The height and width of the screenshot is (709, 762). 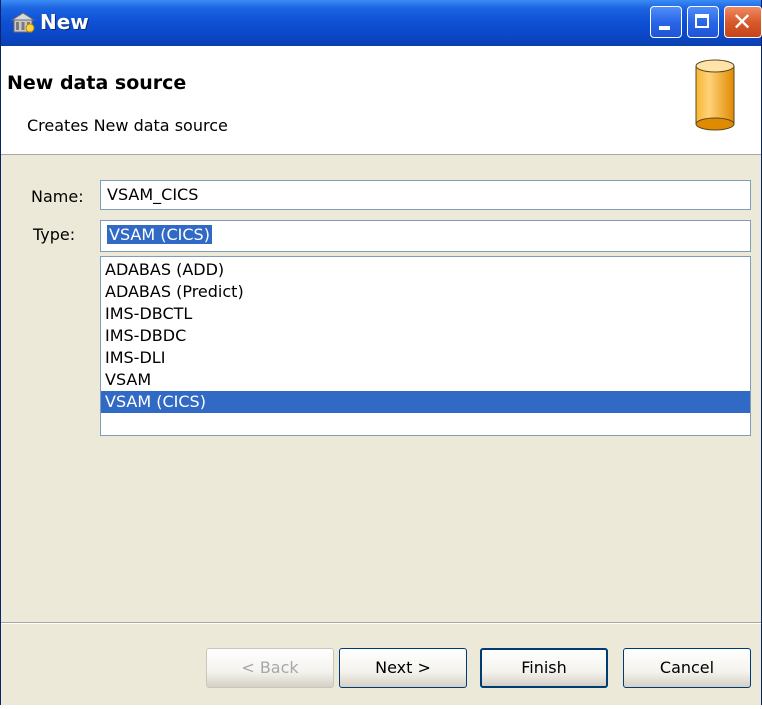 I want to click on close-button: ✕, so click(x=743, y=22).